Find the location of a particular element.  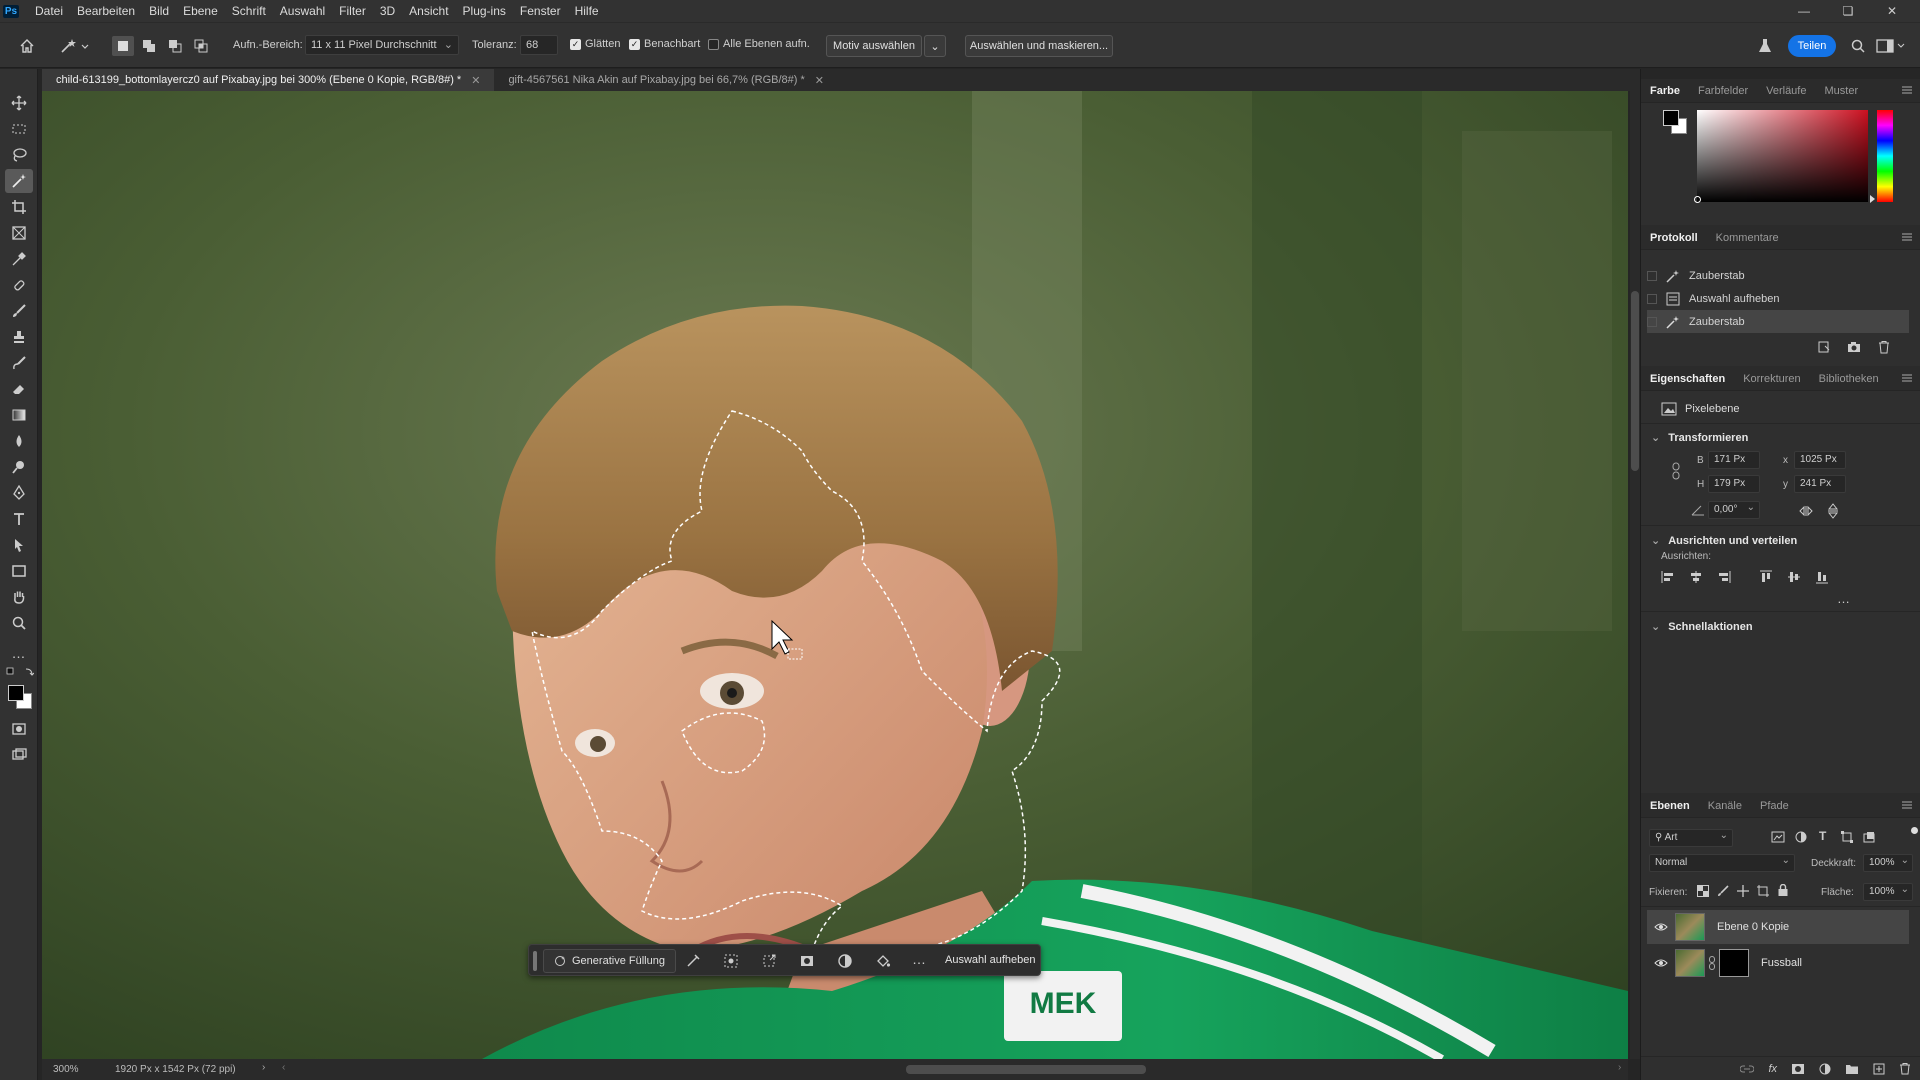

vertical-scrollbar is located at coordinates (1635, 381).